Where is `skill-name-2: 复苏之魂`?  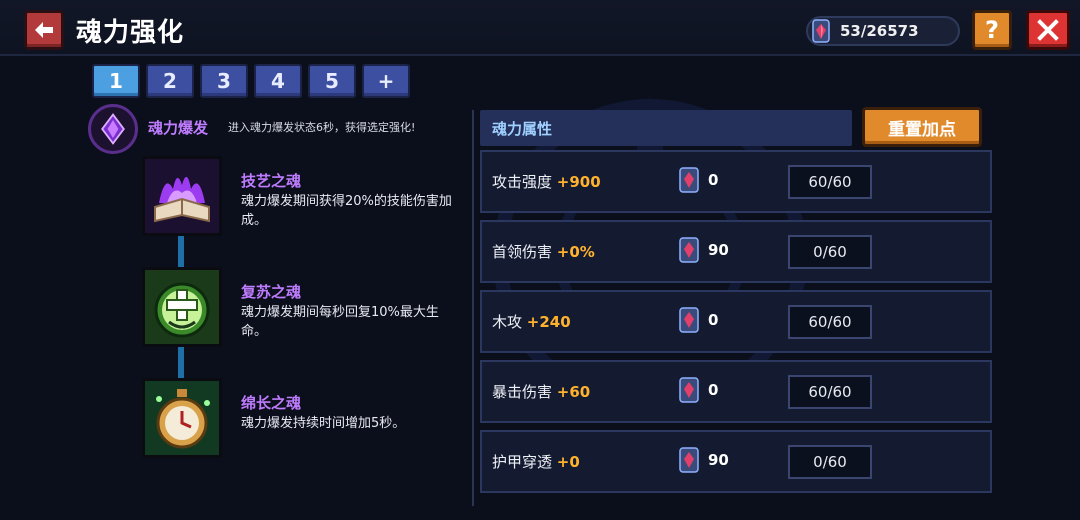
skill-name-2: 复苏之魂 is located at coordinates (271, 292).